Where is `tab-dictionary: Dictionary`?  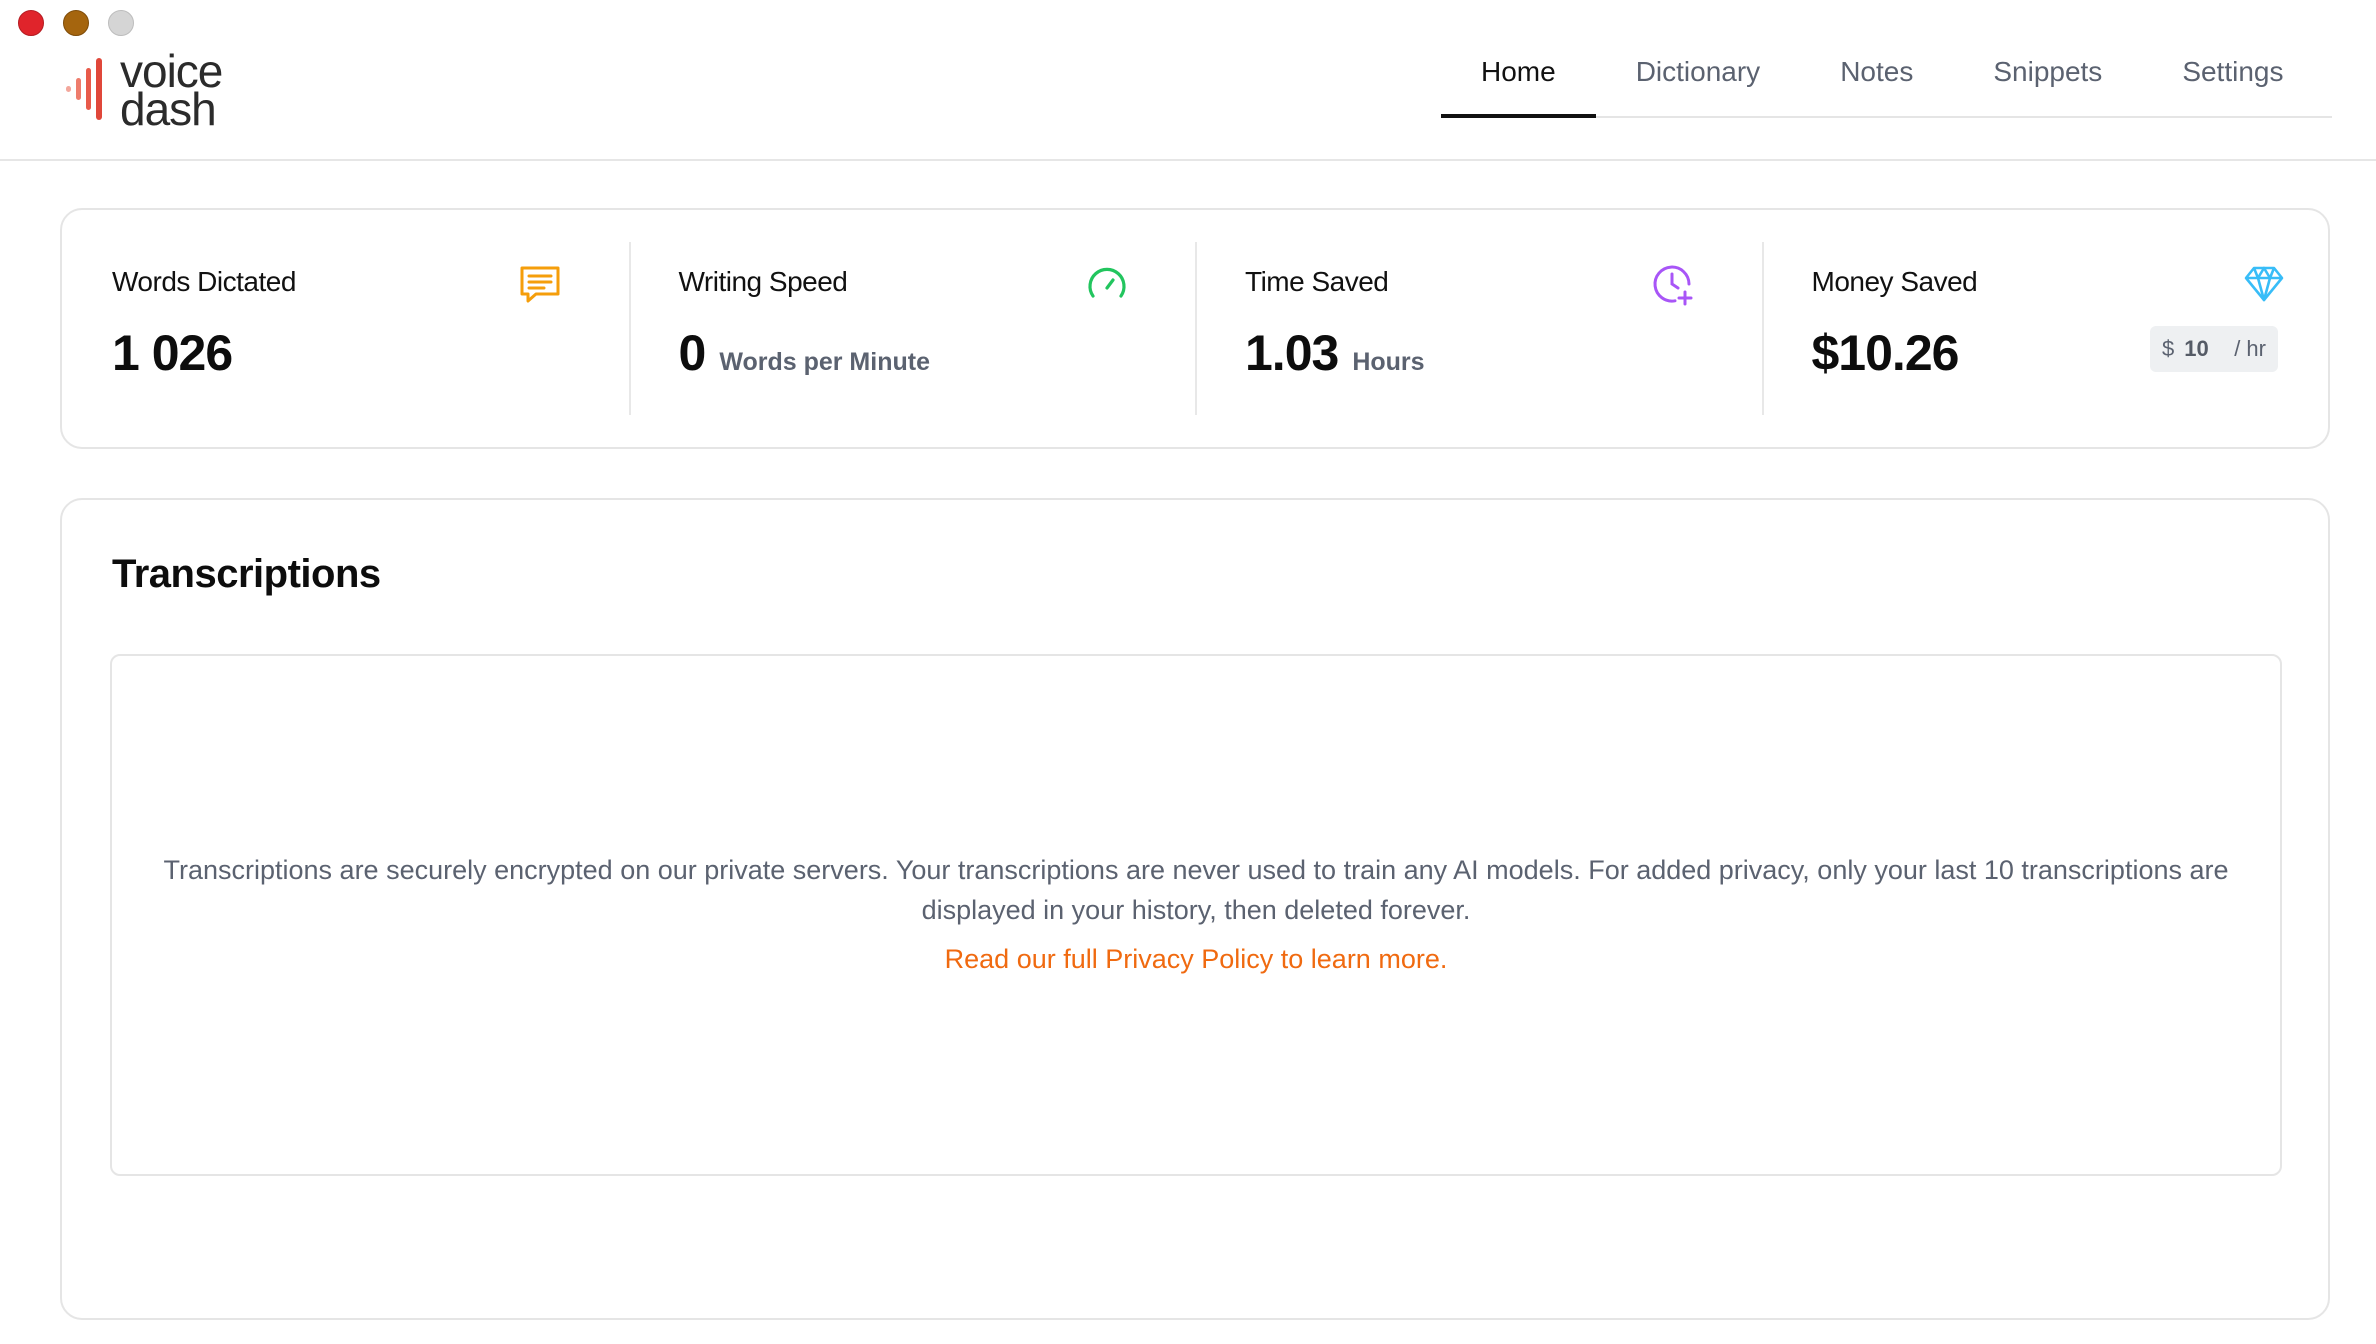
tab-dictionary: Dictionary is located at coordinates (1698, 78).